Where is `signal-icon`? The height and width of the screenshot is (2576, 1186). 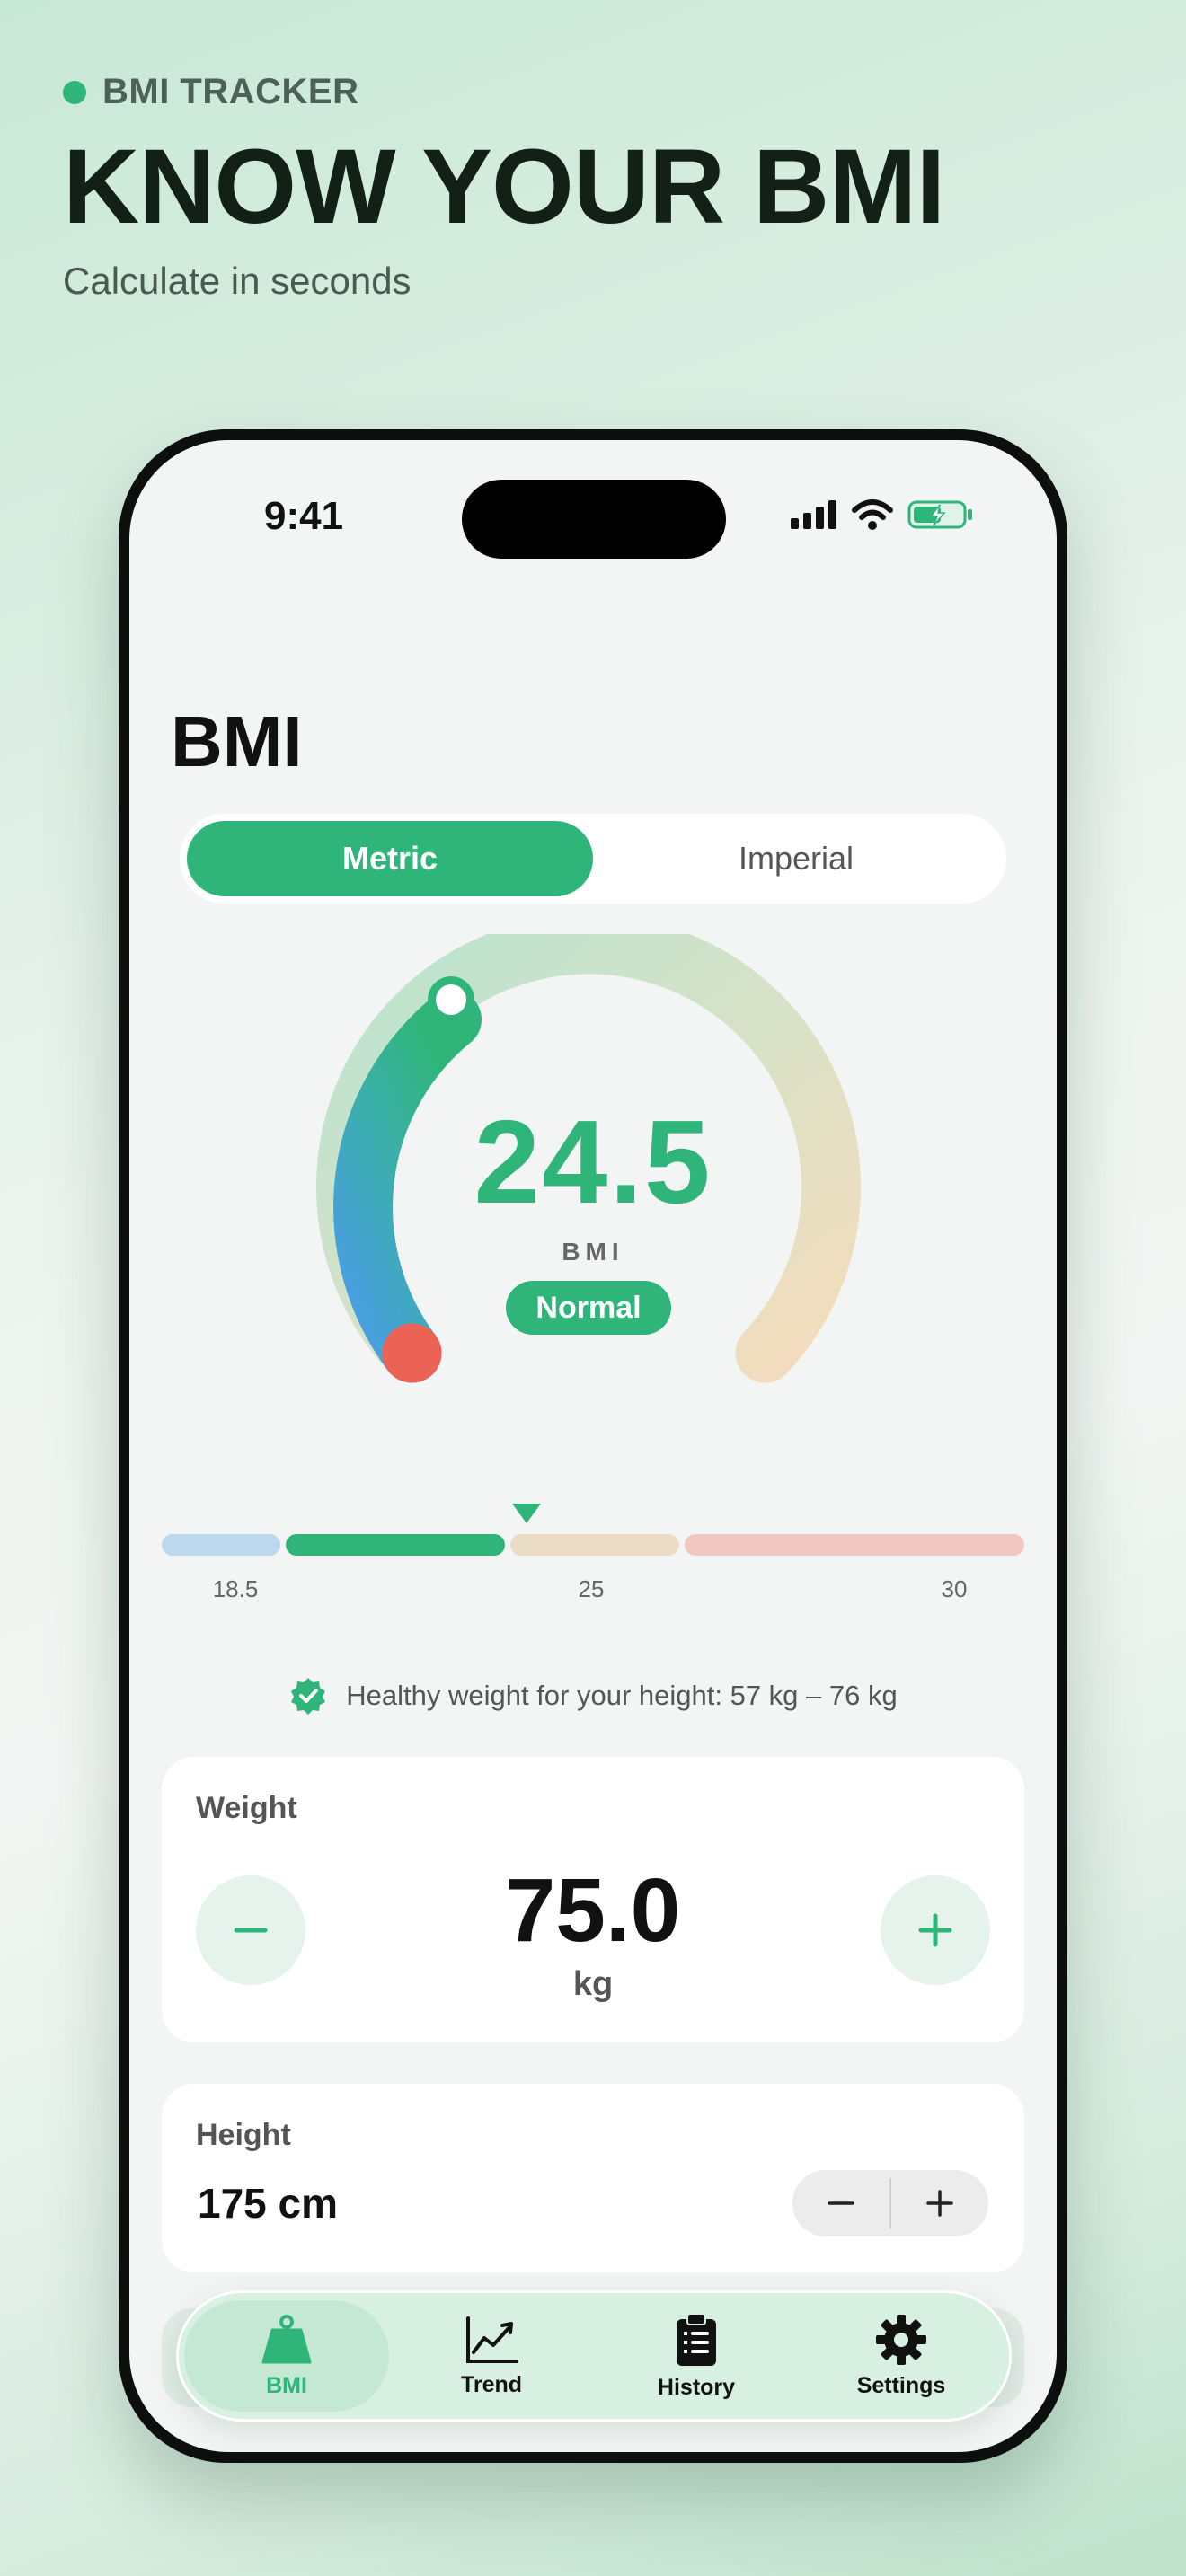 signal-icon is located at coordinates (813, 514).